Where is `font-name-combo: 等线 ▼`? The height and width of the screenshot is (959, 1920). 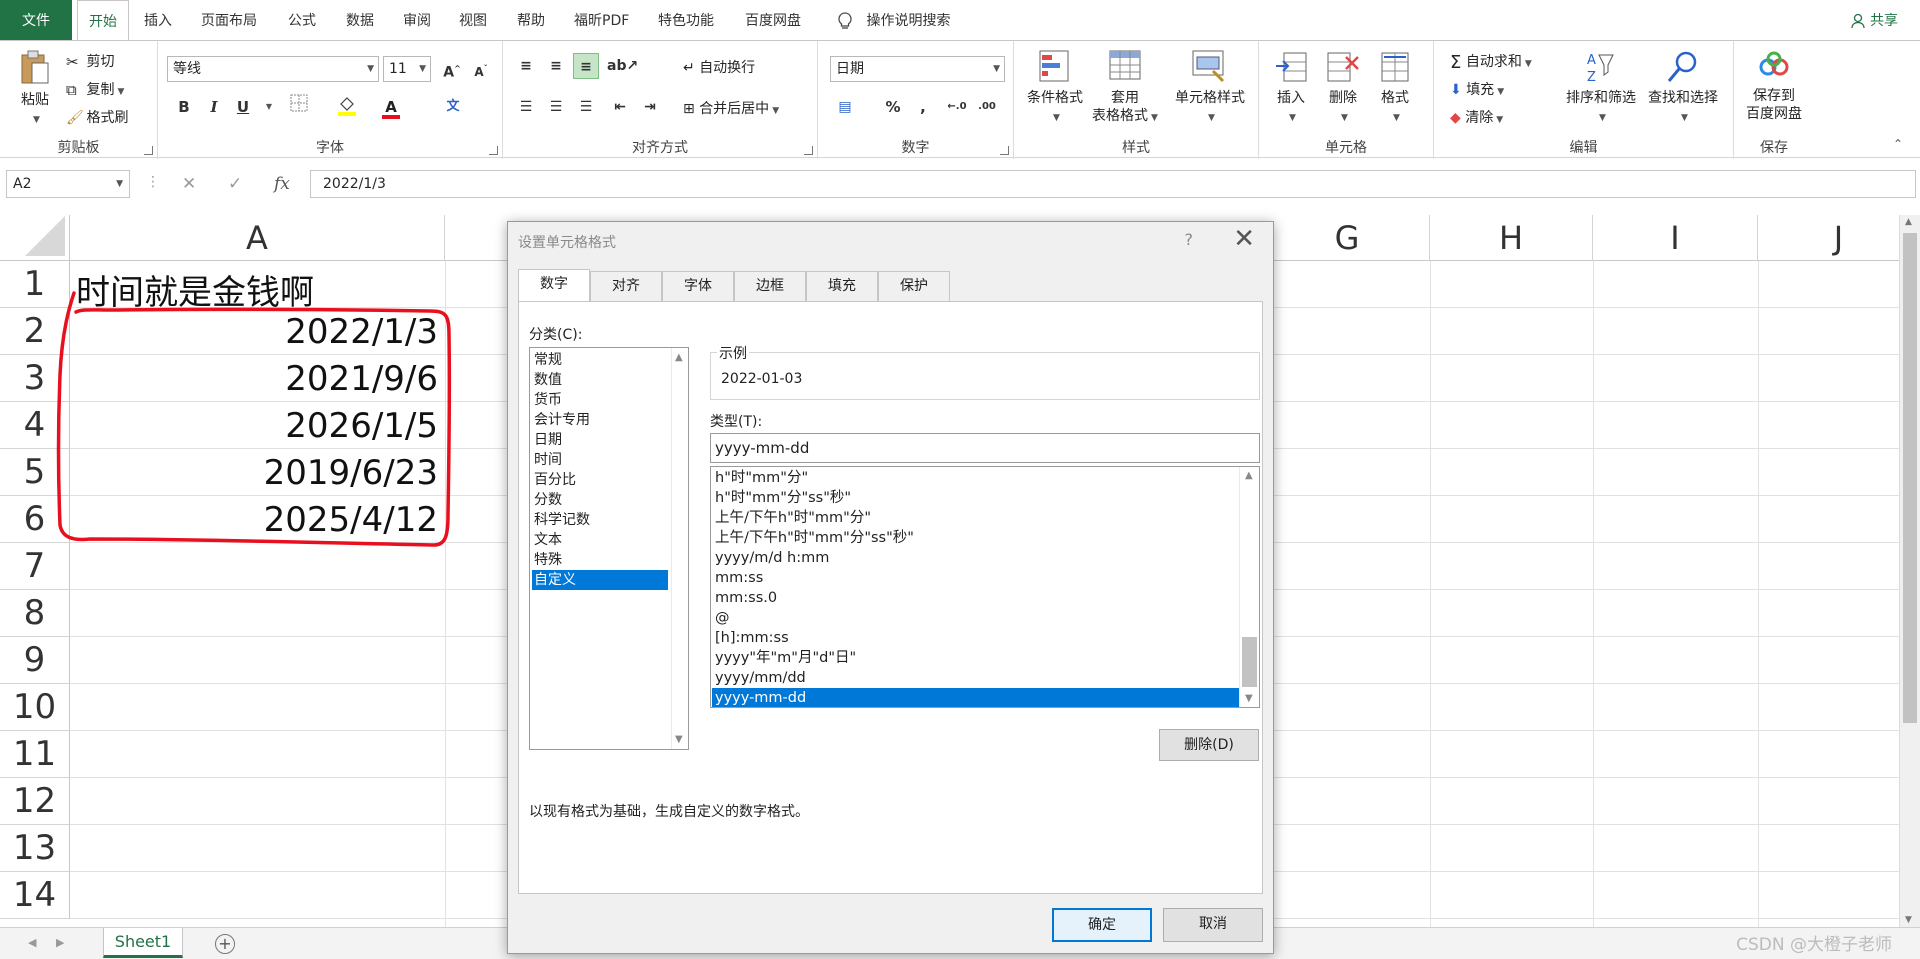
font-name-combo: 等线 ▼ is located at coordinates (273, 69).